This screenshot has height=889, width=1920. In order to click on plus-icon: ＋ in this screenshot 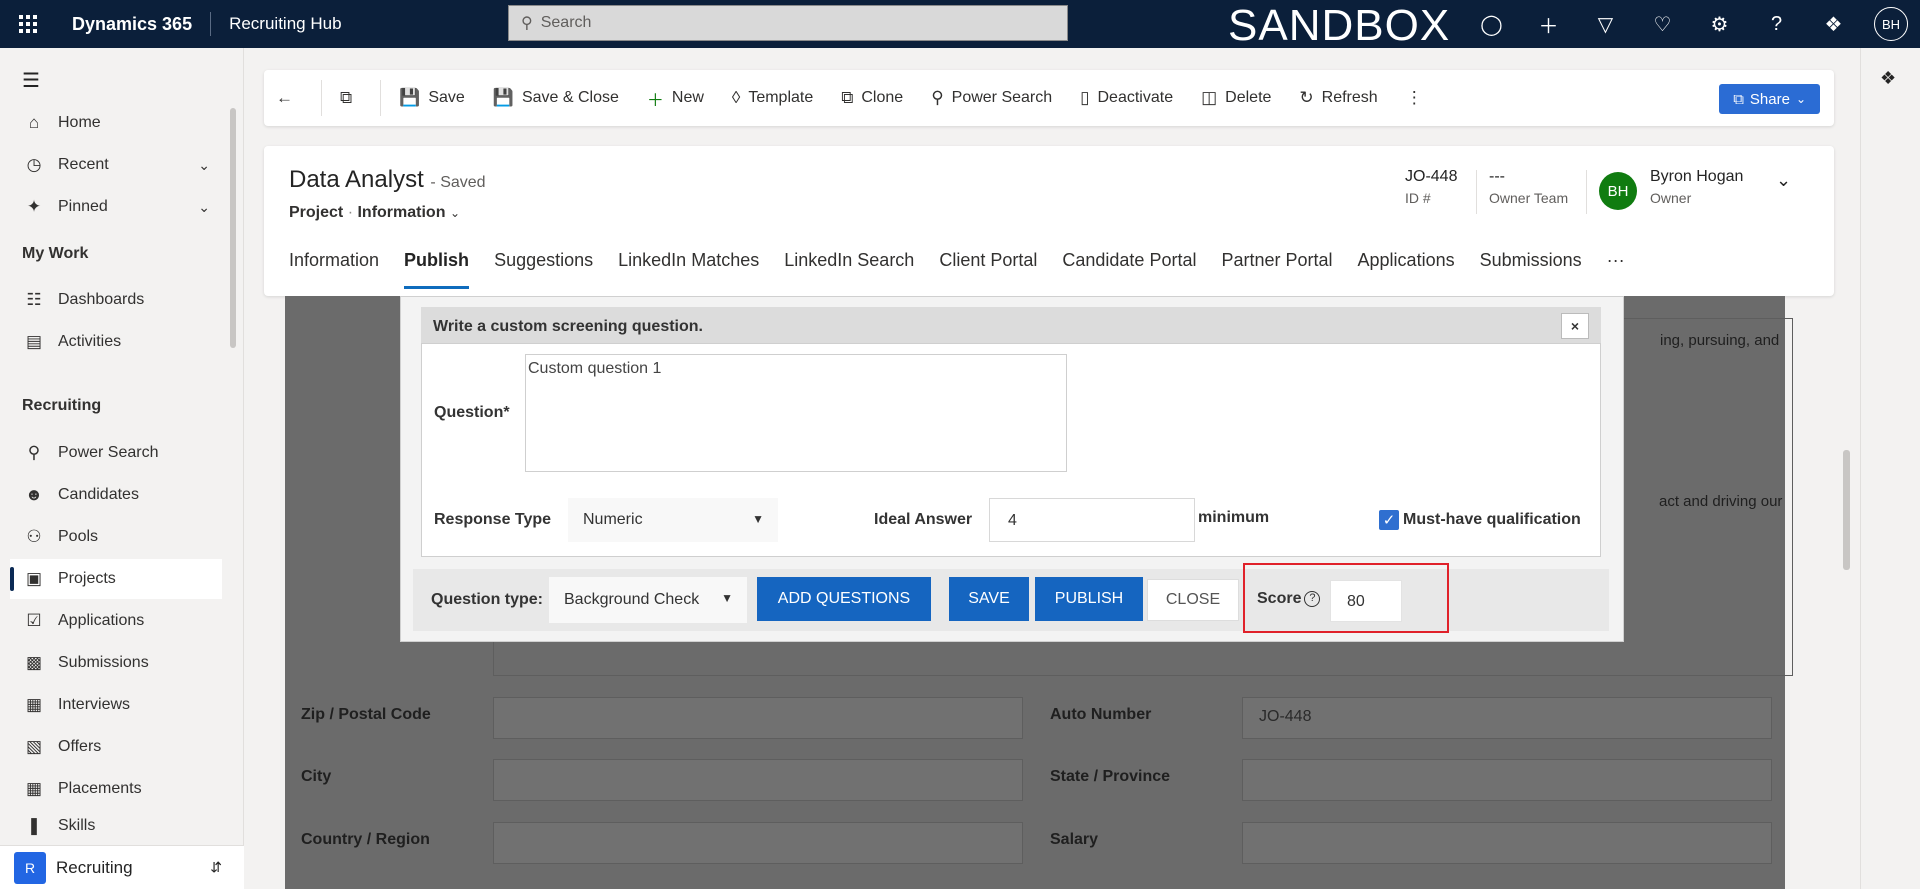, I will do `click(1548, 24)`.